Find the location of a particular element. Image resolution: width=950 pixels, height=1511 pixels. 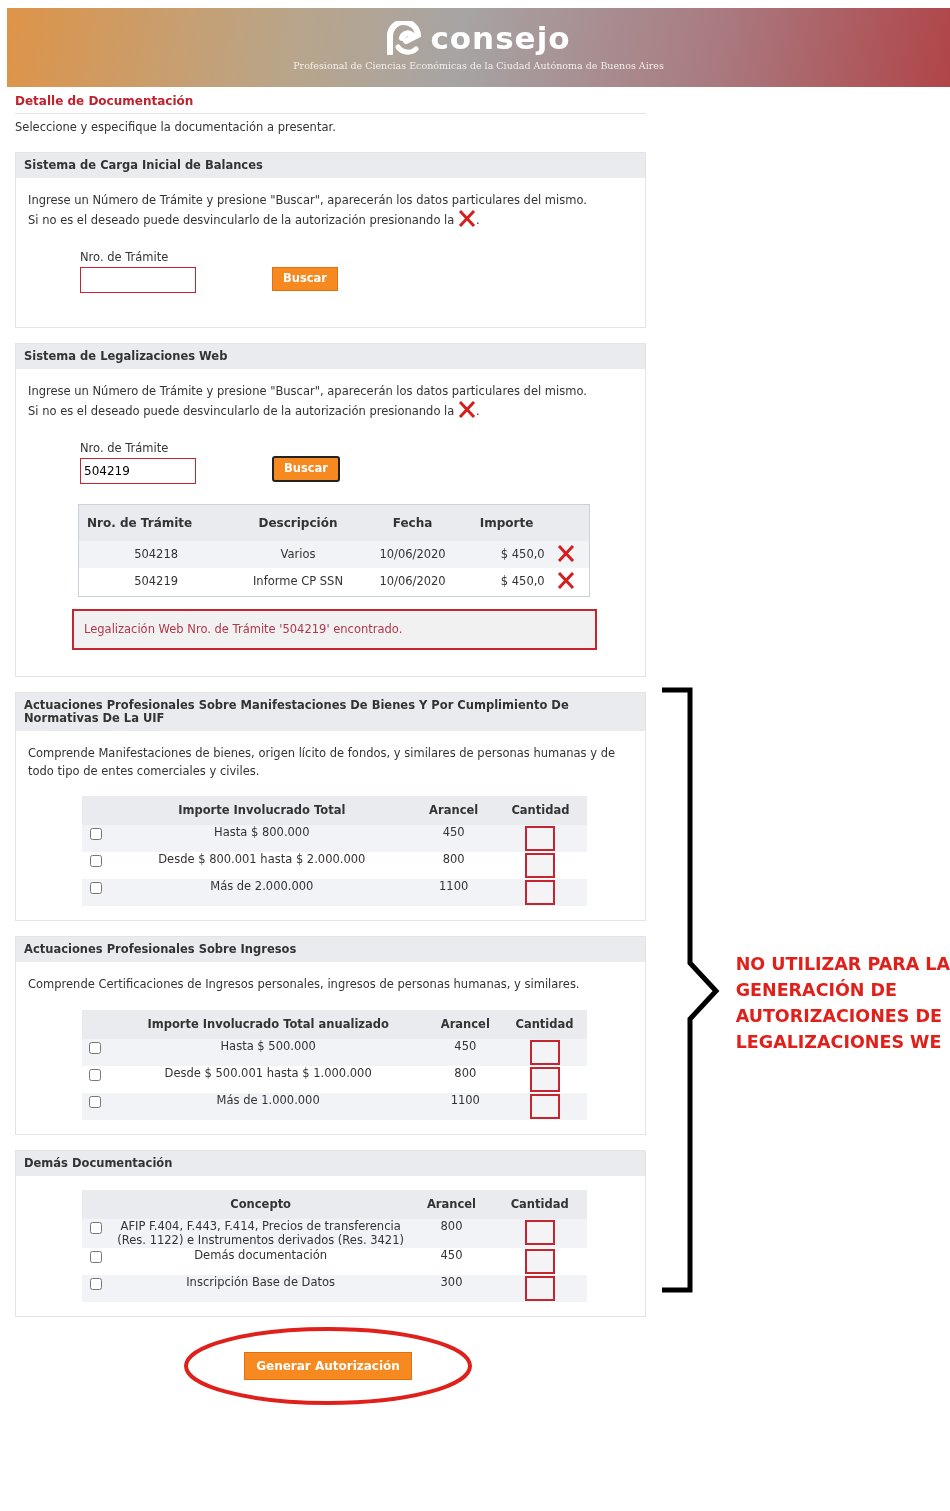

annotation-text: LEGALIZACIONES WE is located at coordinates (839, 1042).